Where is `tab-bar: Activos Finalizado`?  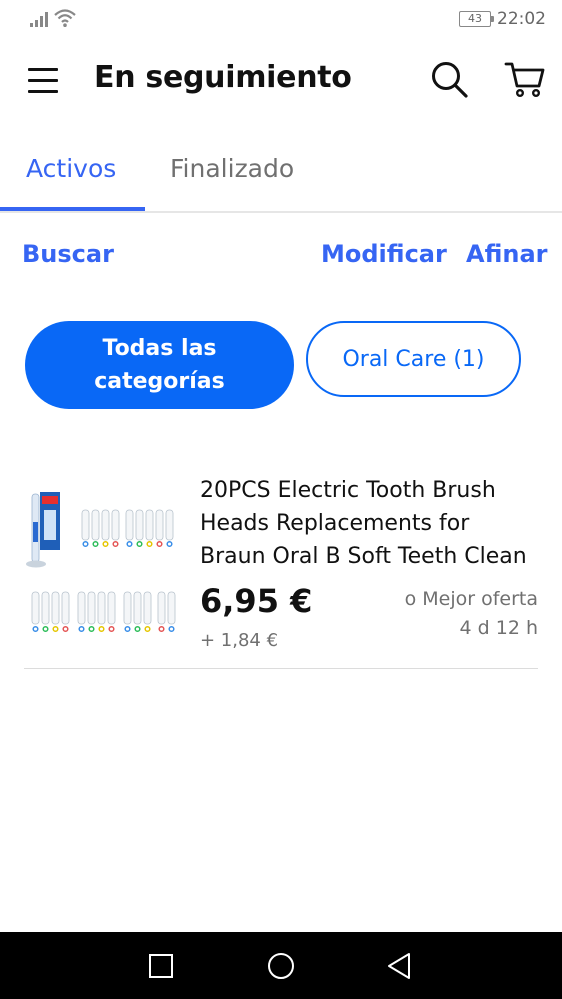
tab-bar: Activos Finalizado is located at coordinates (281, 169).